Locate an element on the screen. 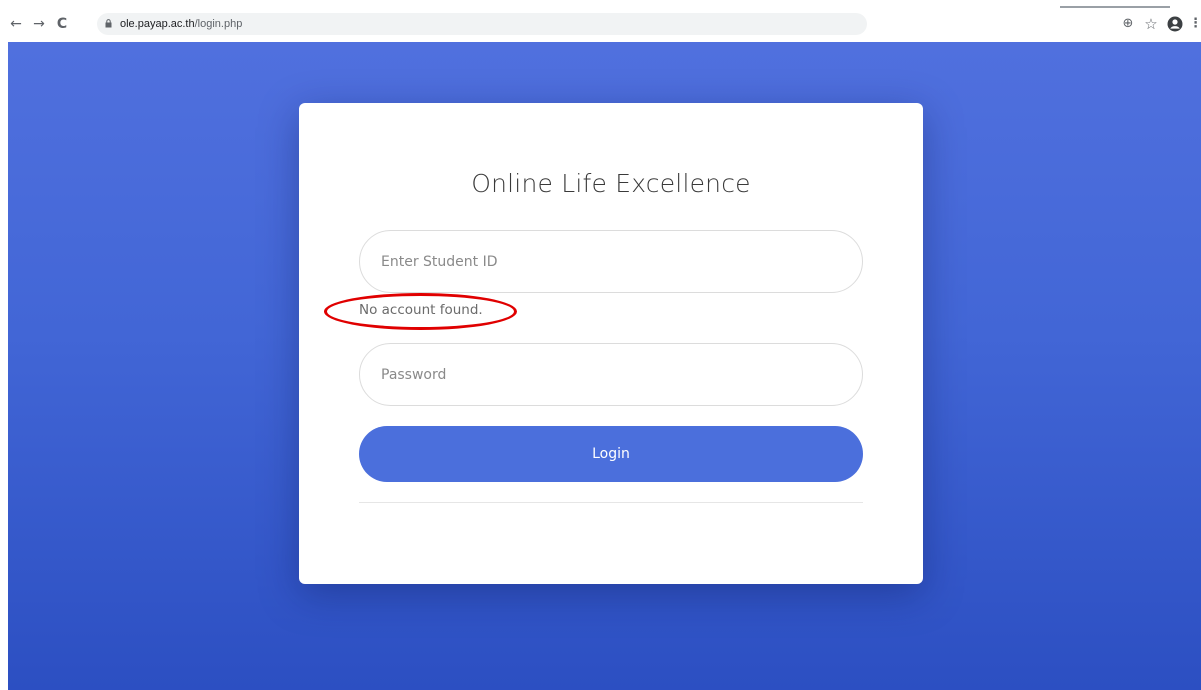  url-text: ole.payap.ac.th/login.php is located at coordinates (181, 24).